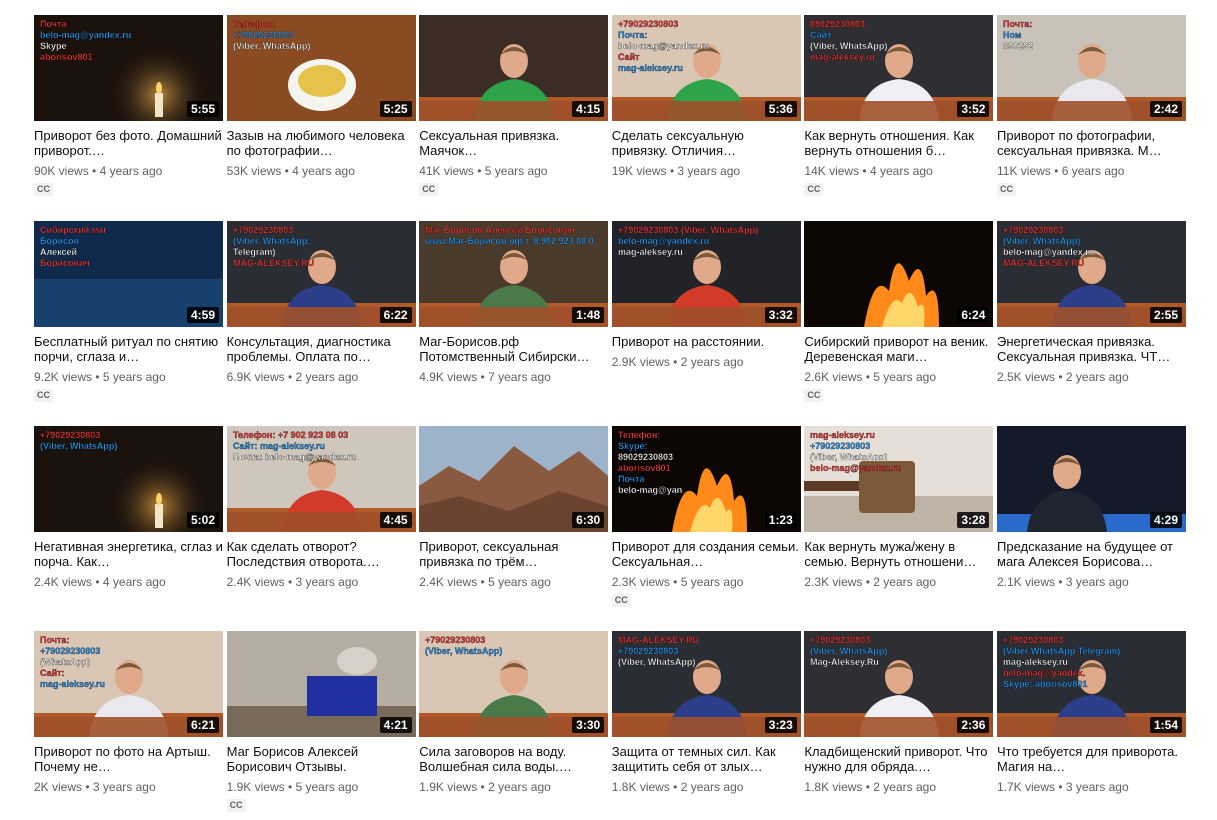 The height and width of the screenshot is (820, 1217). What do you see at coordinates (650, 490) in the screenshot?
I see `thumbnail-overlay-text: belo-mag@yan` at bounding box center [650, 490].